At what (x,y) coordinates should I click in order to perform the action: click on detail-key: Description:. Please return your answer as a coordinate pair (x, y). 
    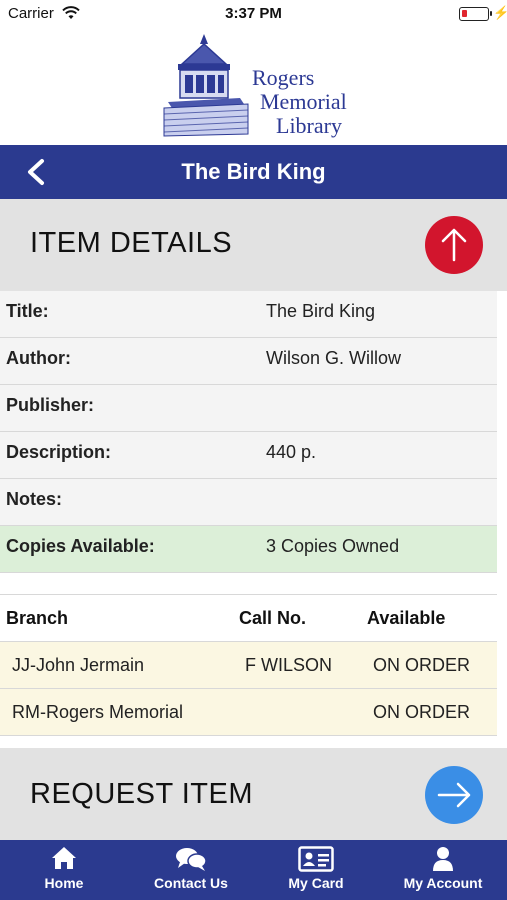
    Looking at the image, I should click on (59, 452).